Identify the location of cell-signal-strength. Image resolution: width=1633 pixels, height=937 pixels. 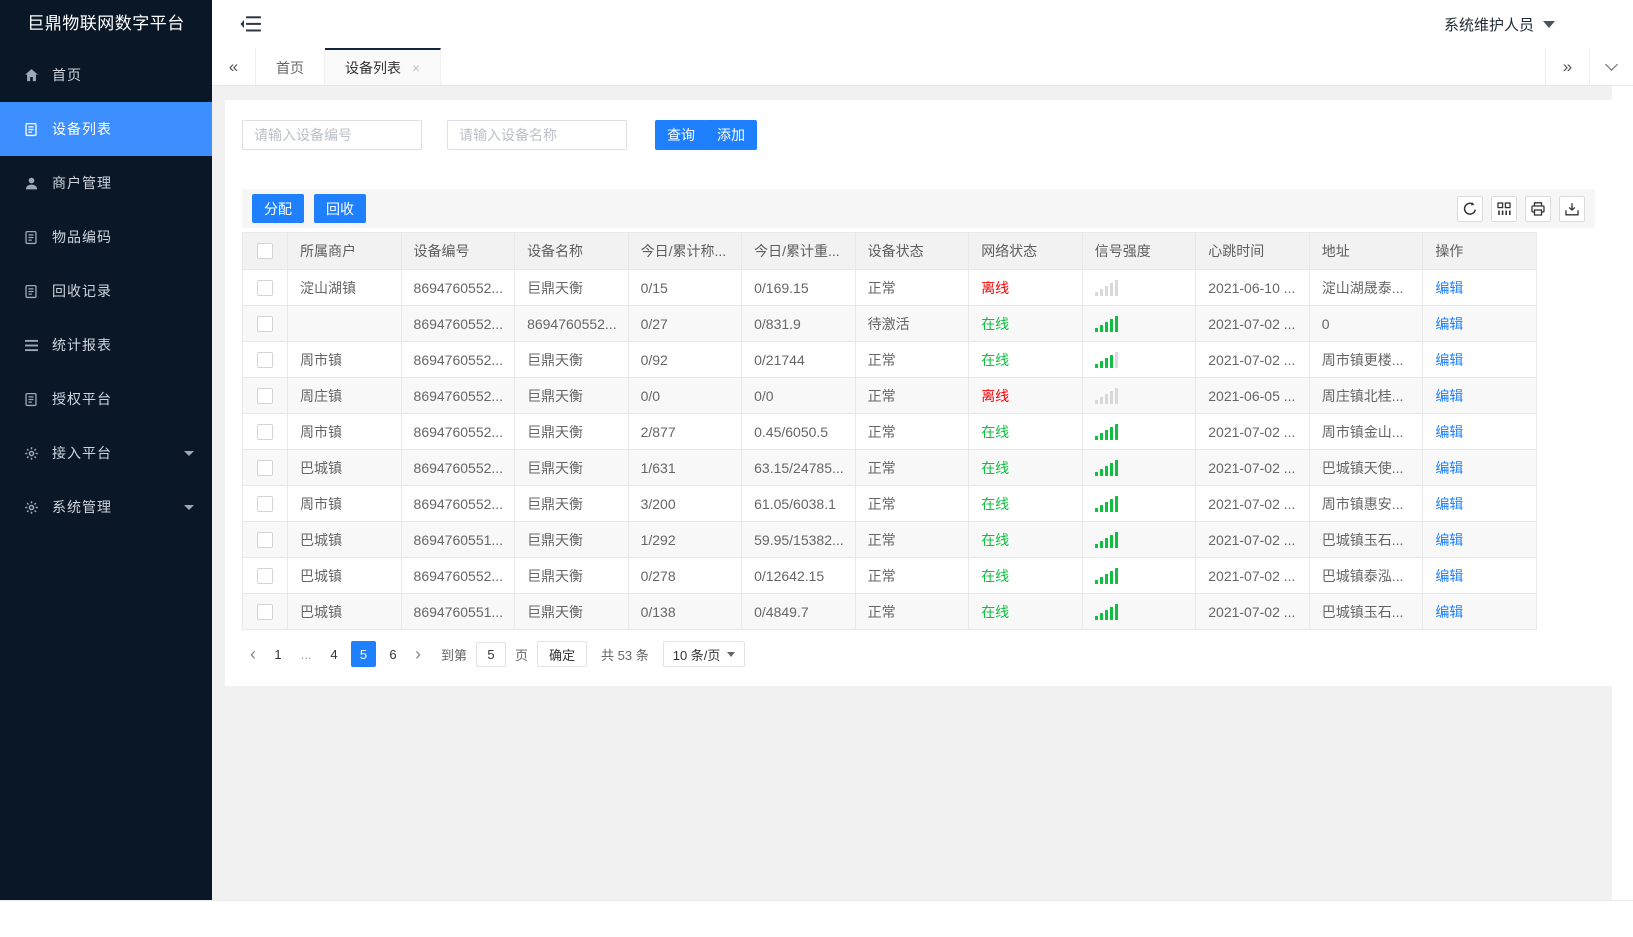
(1139, 539).